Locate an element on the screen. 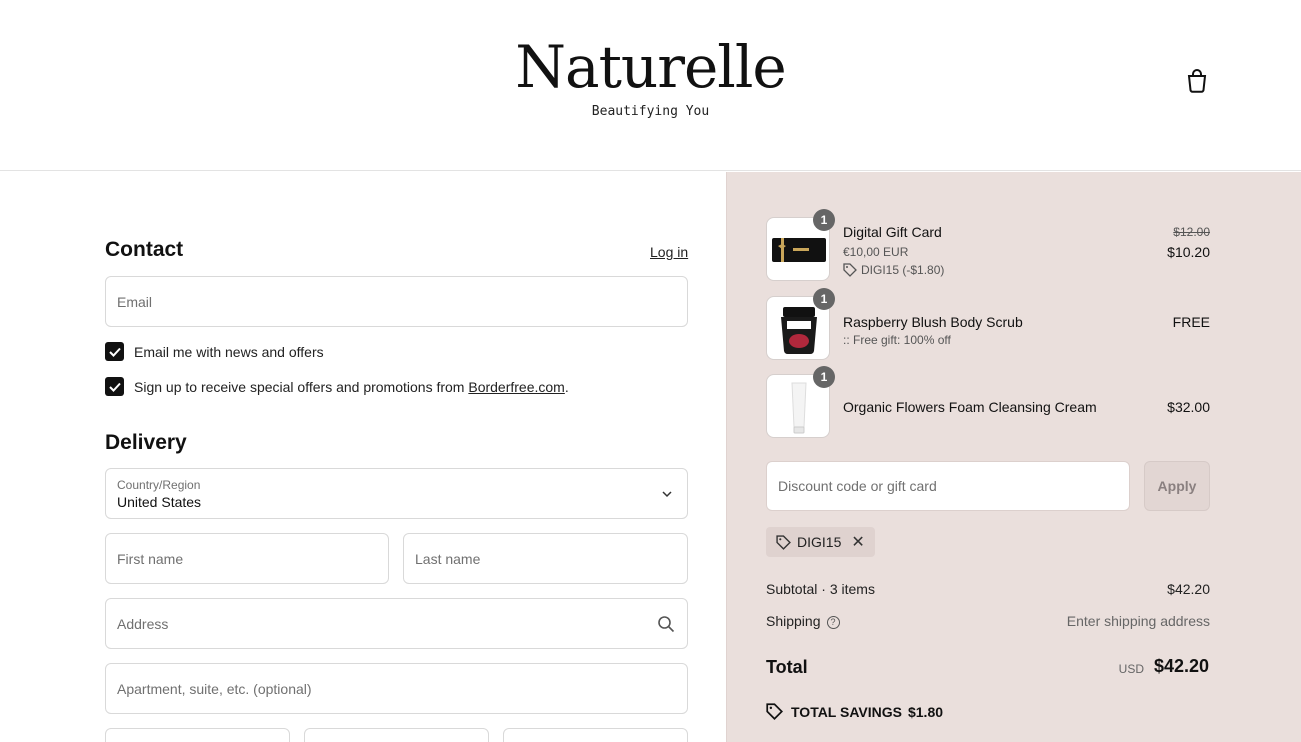 Image resolution: width=1301 pixels, height=742 pixels. address-field: Address is located at coordinates (396, 623).